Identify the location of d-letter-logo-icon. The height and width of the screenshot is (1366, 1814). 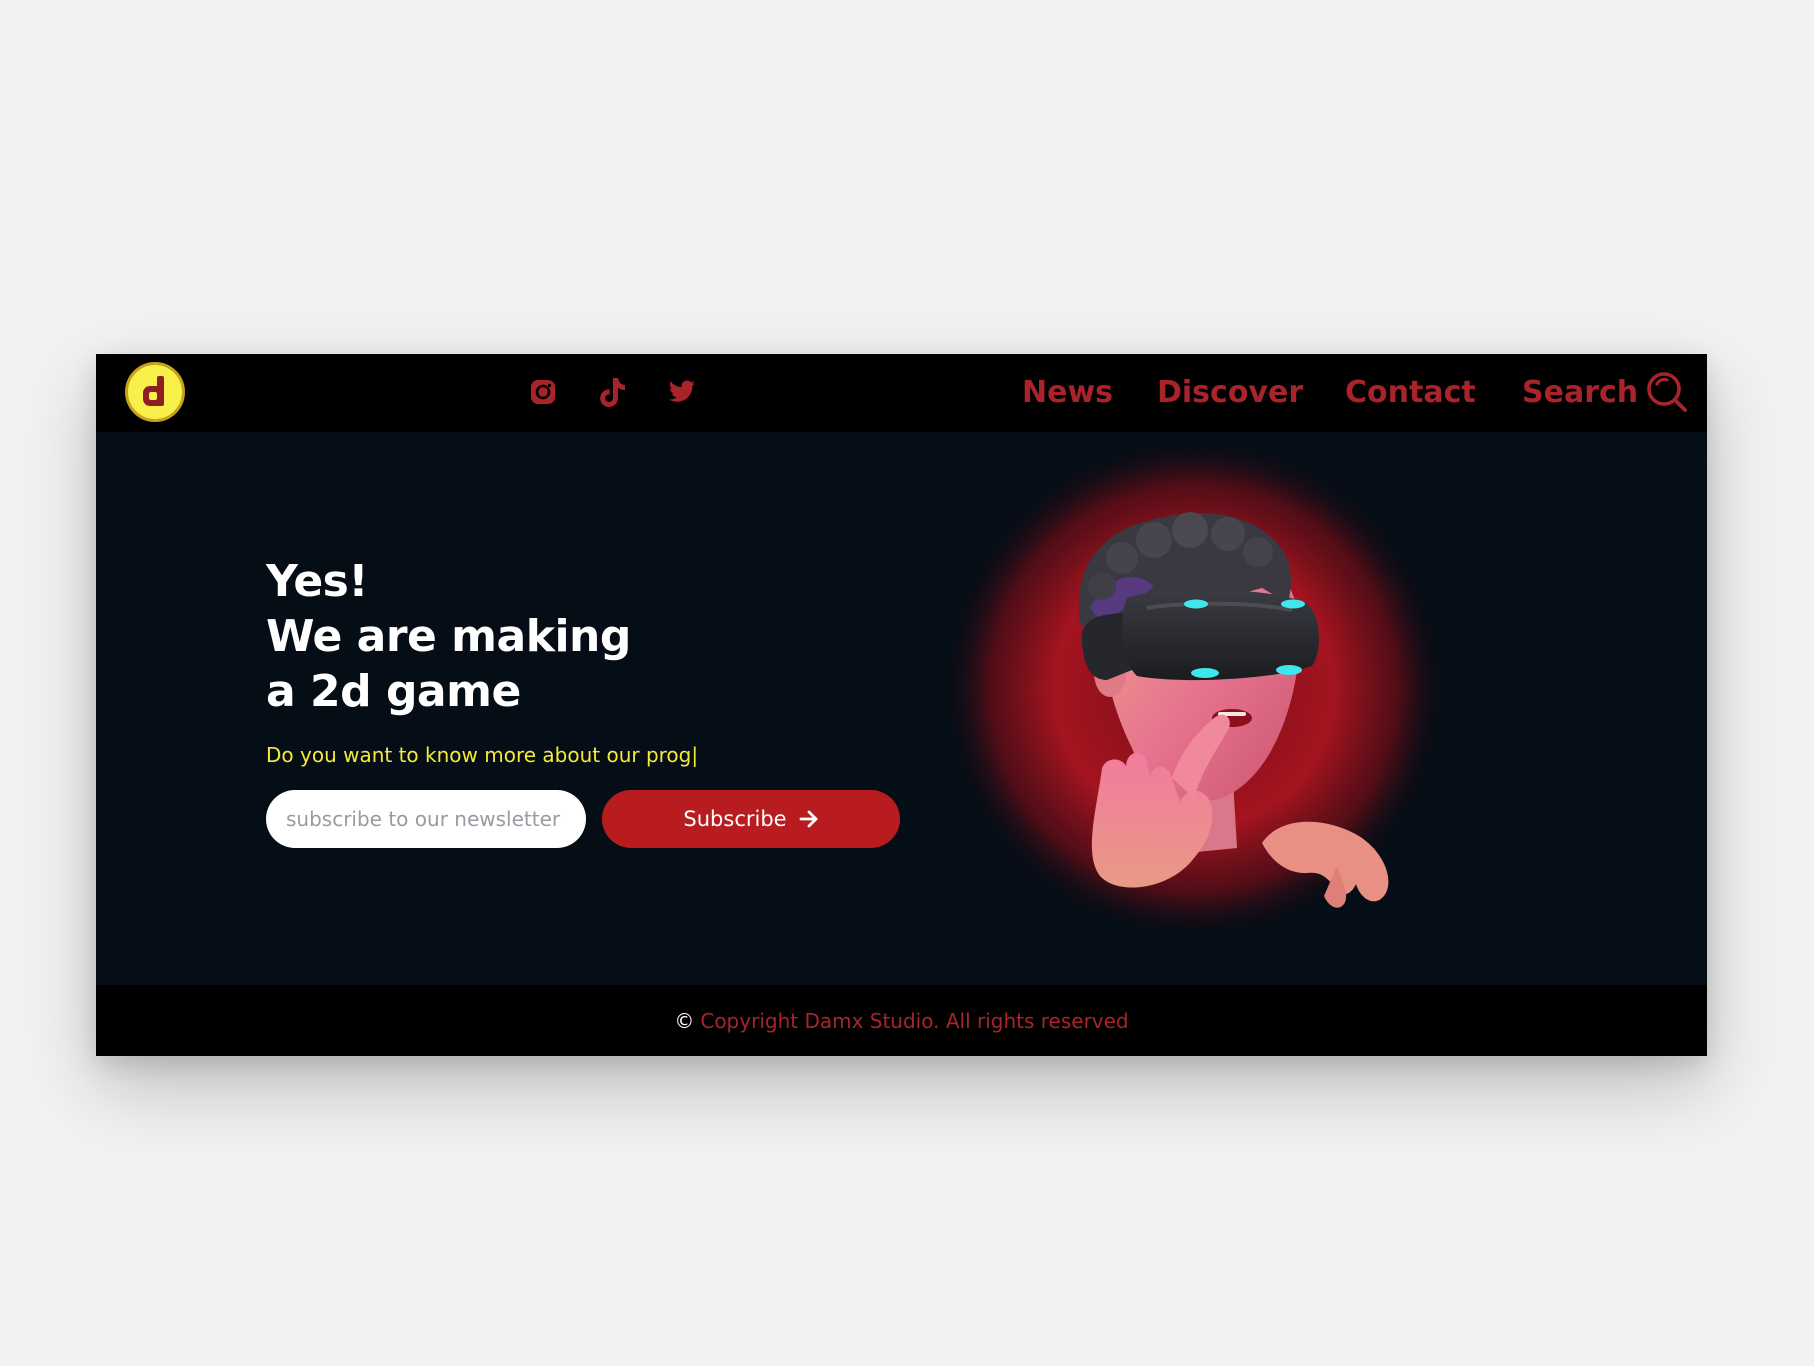
(153, 391).